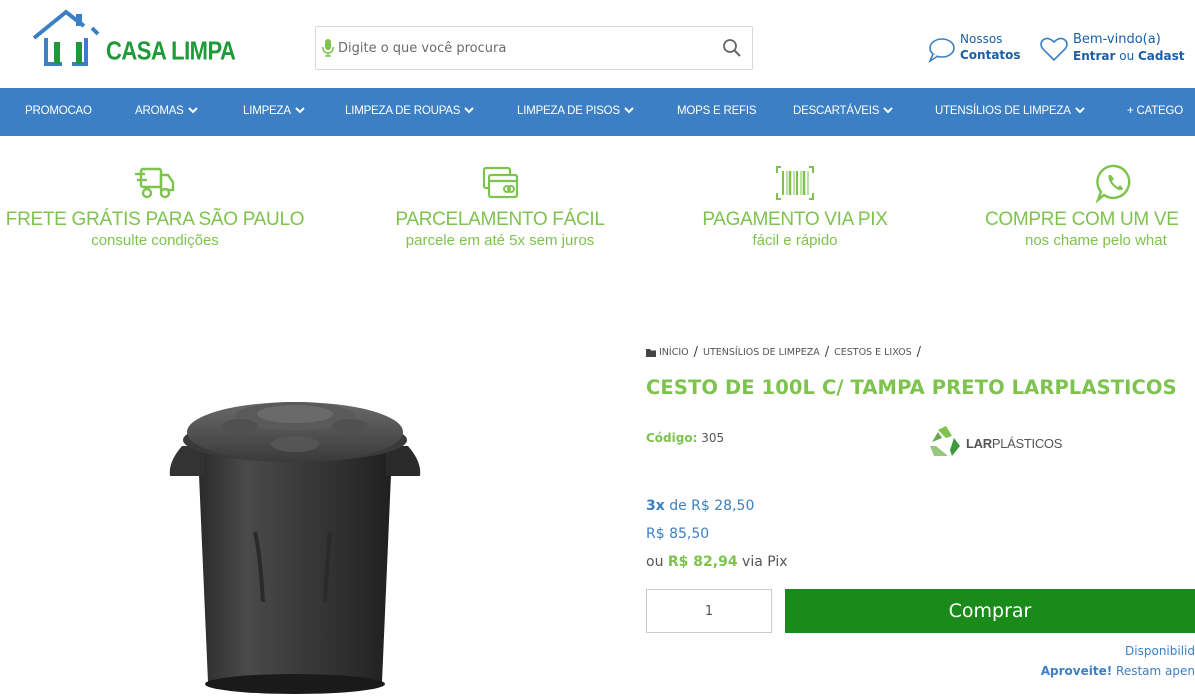 Image resolution: width=1195 pixels, height=700 pixels. I want to click on chat-bubble-icon, so click(941, 51).